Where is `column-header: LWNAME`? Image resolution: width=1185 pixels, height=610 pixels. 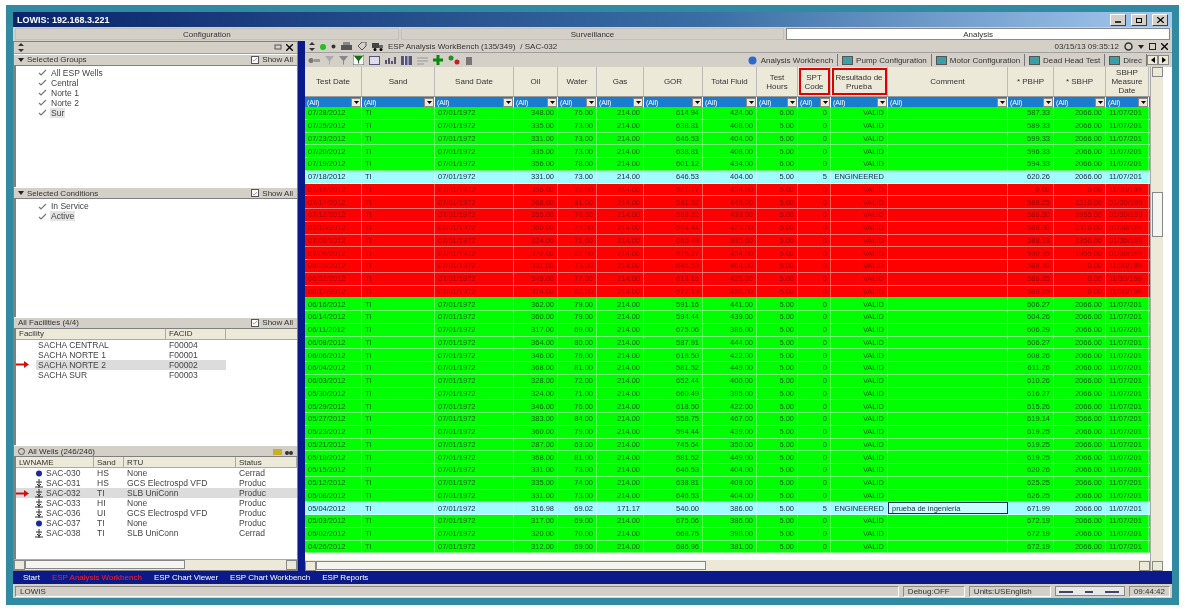 column-header: LWNAME is located at coordinates (55, 462).